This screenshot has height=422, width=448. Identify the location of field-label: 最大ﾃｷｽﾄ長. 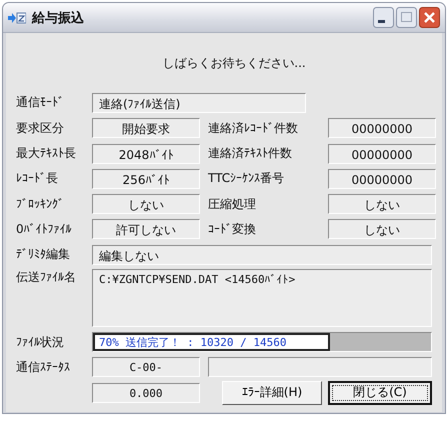
(46, 153).